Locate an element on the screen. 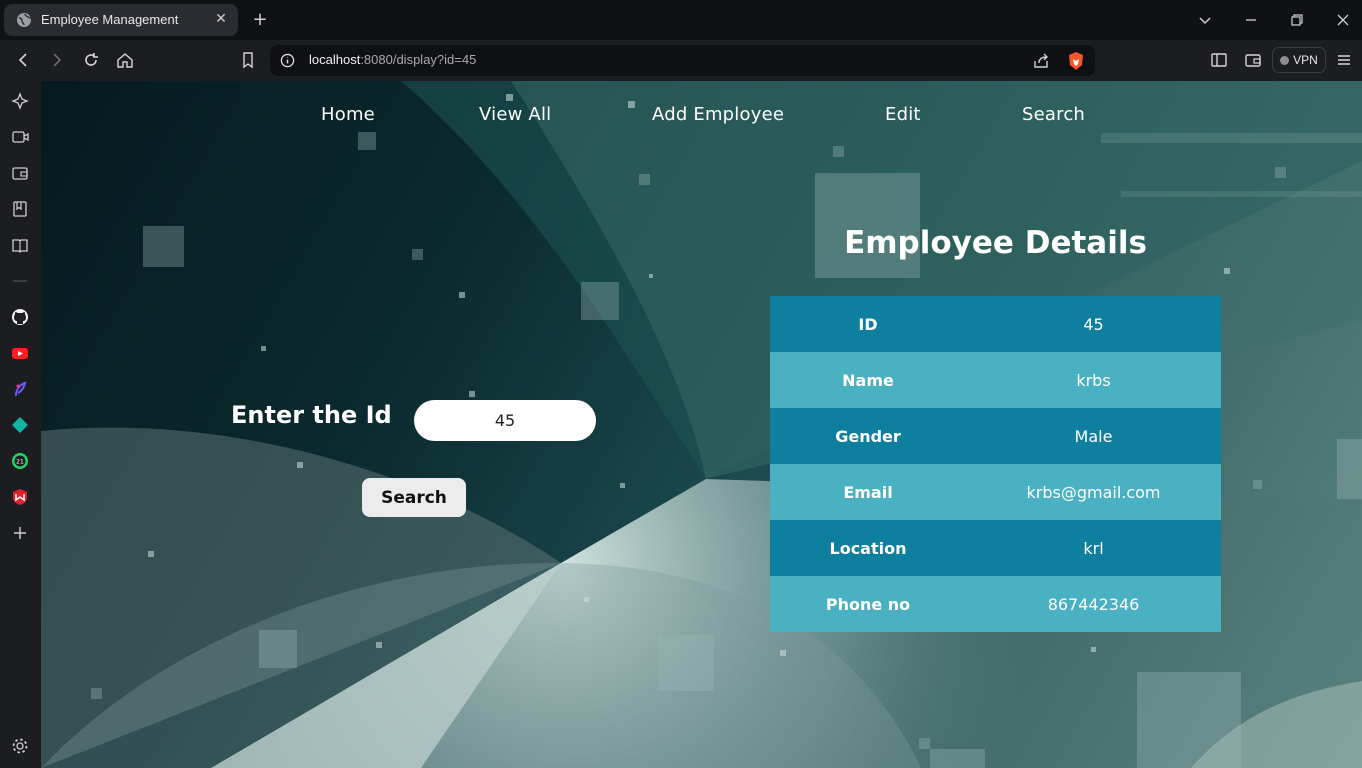 The height and width of the screenshot is (768, 1362). search-button: Search is located at coordinates (414, 497).